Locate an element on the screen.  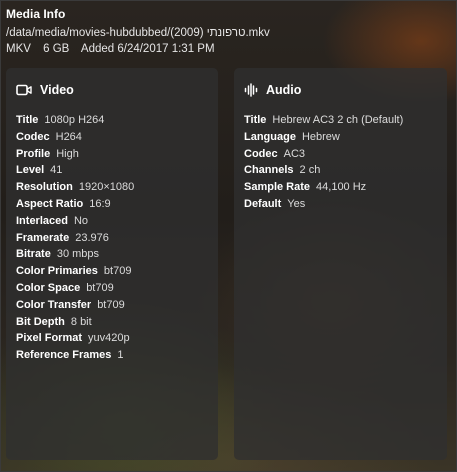
property-value: No is located at coordinates (81, 220).